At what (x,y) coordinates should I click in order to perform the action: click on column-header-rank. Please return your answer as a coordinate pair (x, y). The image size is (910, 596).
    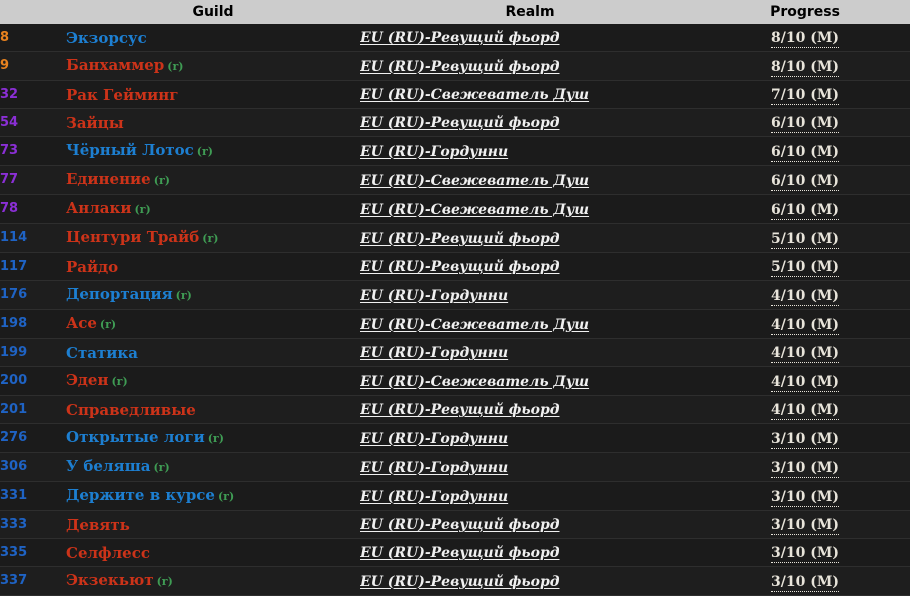
    Looking at the image, I should click on (33, 12).